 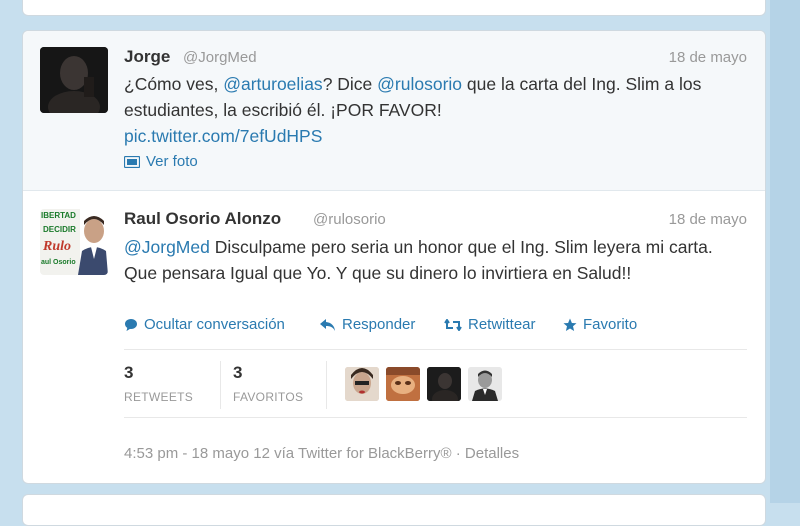 What do you see at coordinates (56, 246) in the screenshot?
I see `avatar-text: Rulo` at bounding box center [56, 246].